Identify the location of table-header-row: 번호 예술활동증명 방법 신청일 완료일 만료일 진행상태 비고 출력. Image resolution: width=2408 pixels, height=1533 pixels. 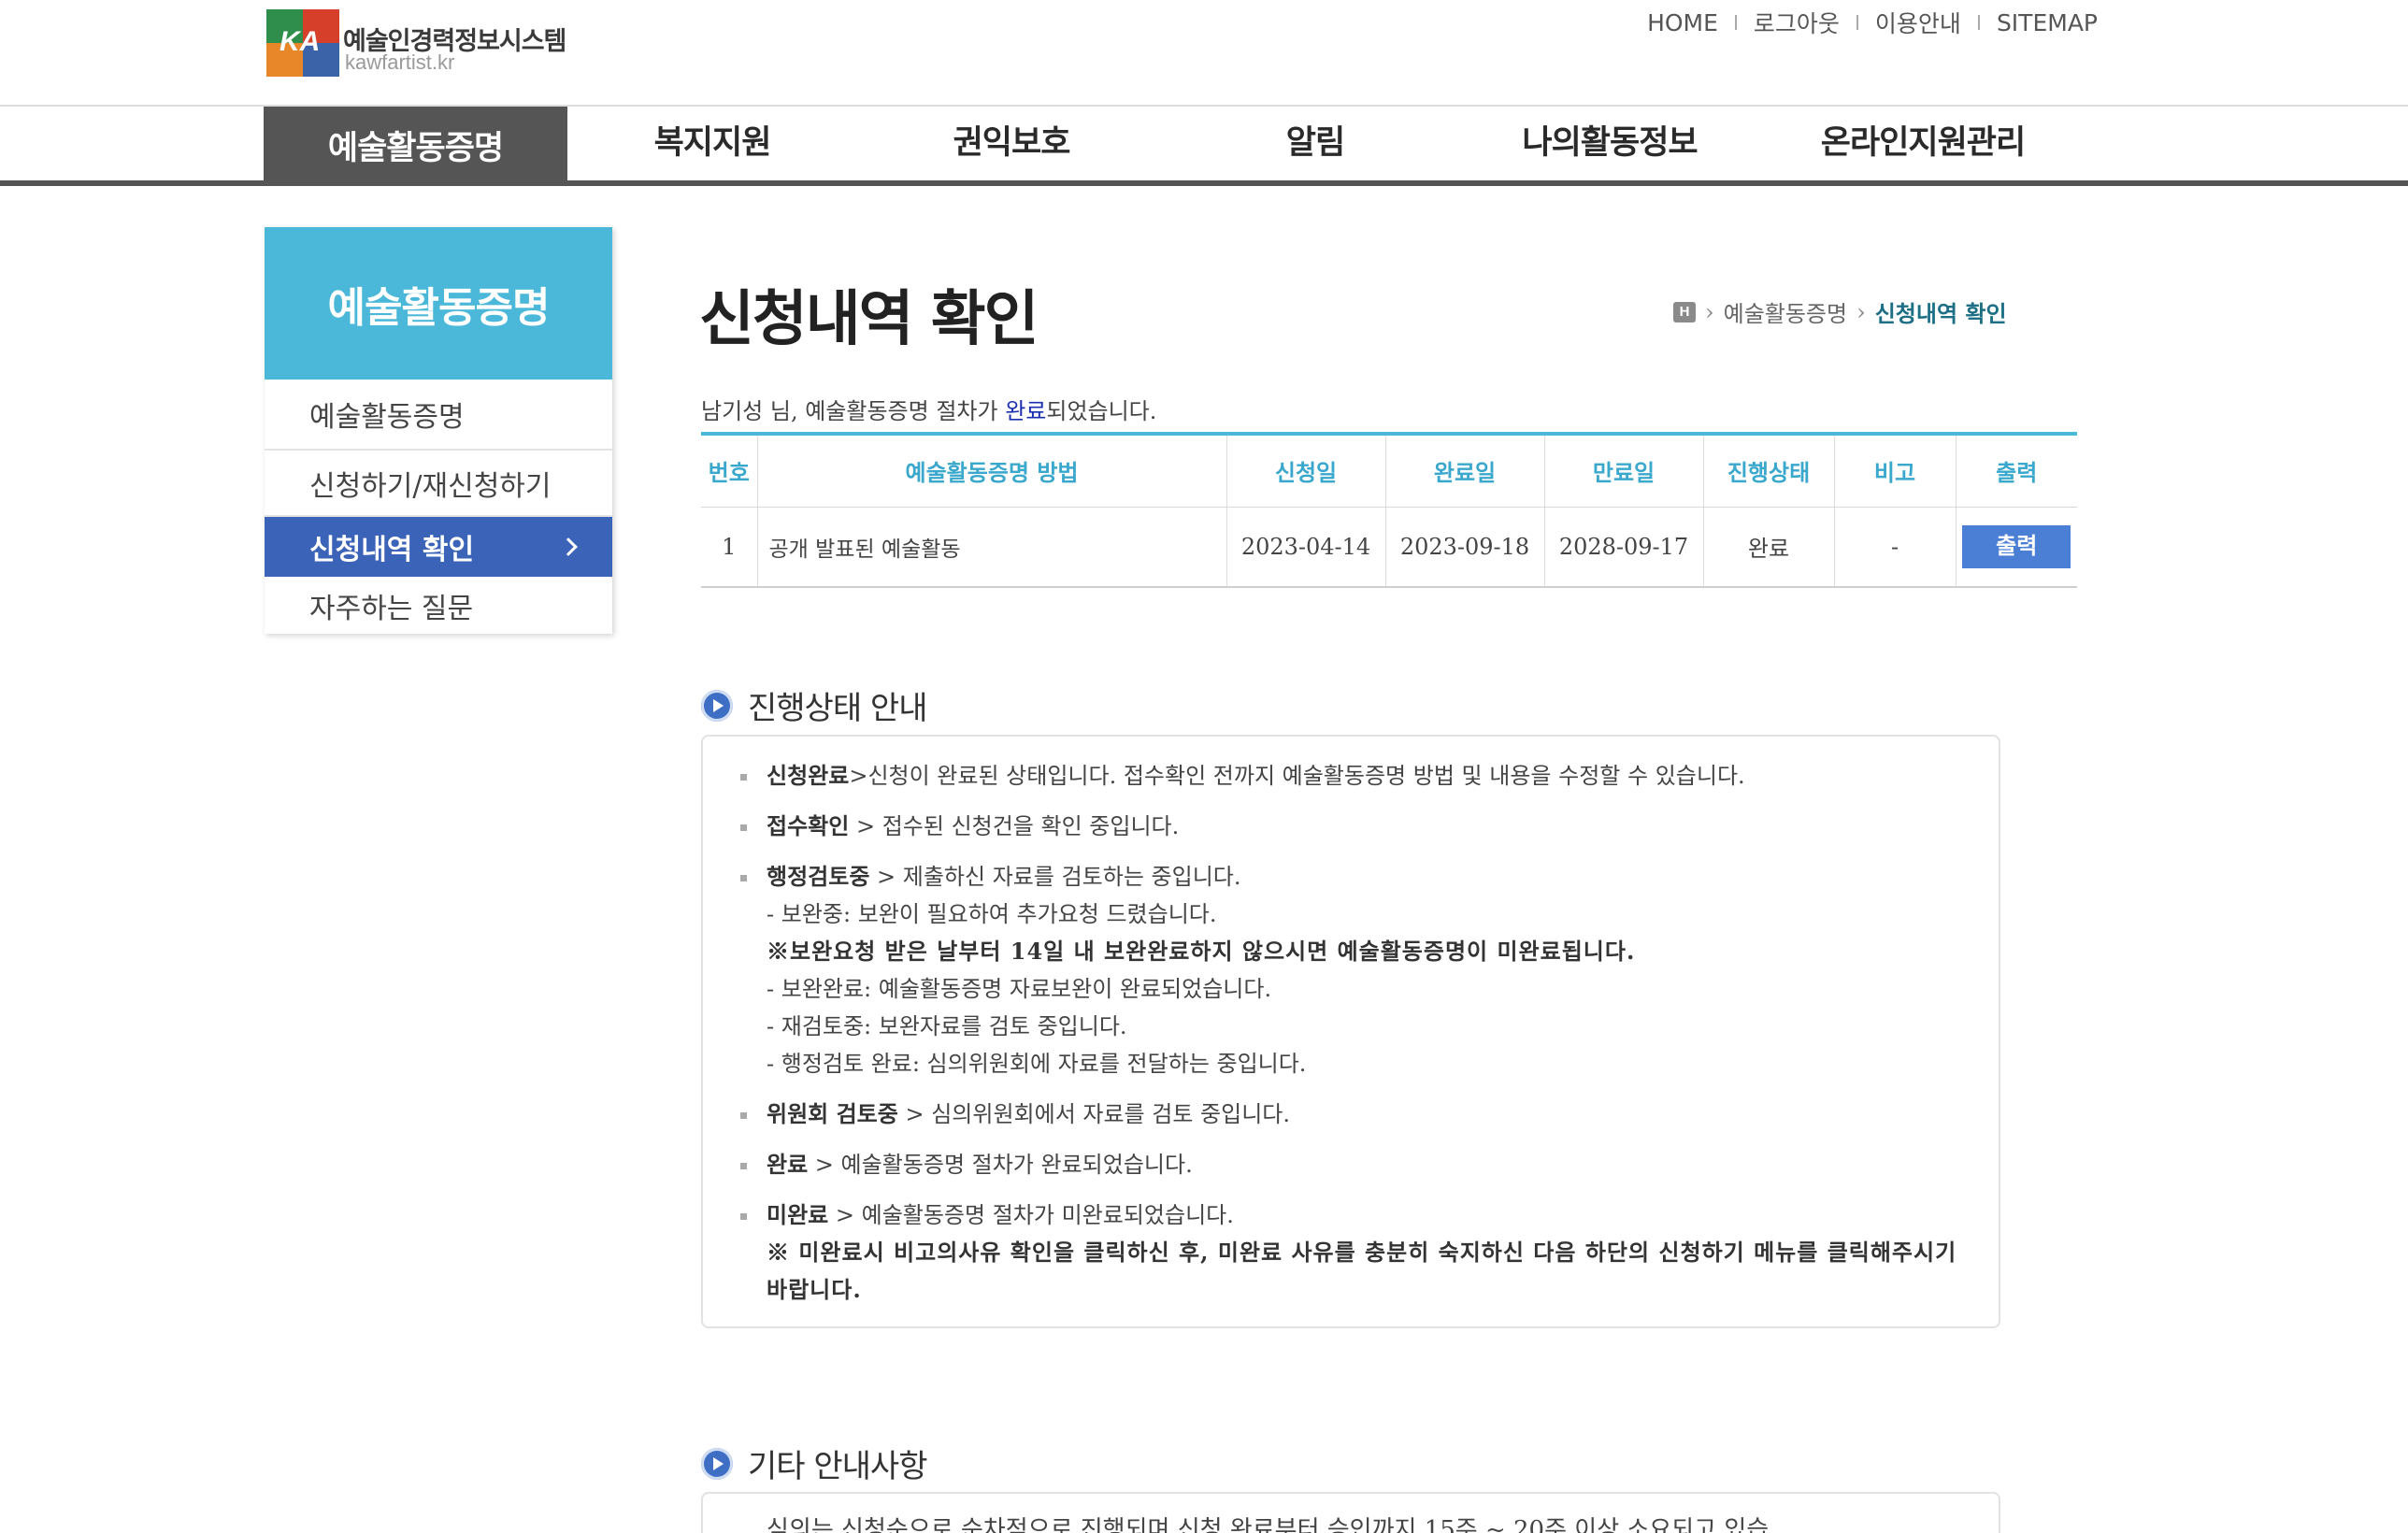
(1389, 471).